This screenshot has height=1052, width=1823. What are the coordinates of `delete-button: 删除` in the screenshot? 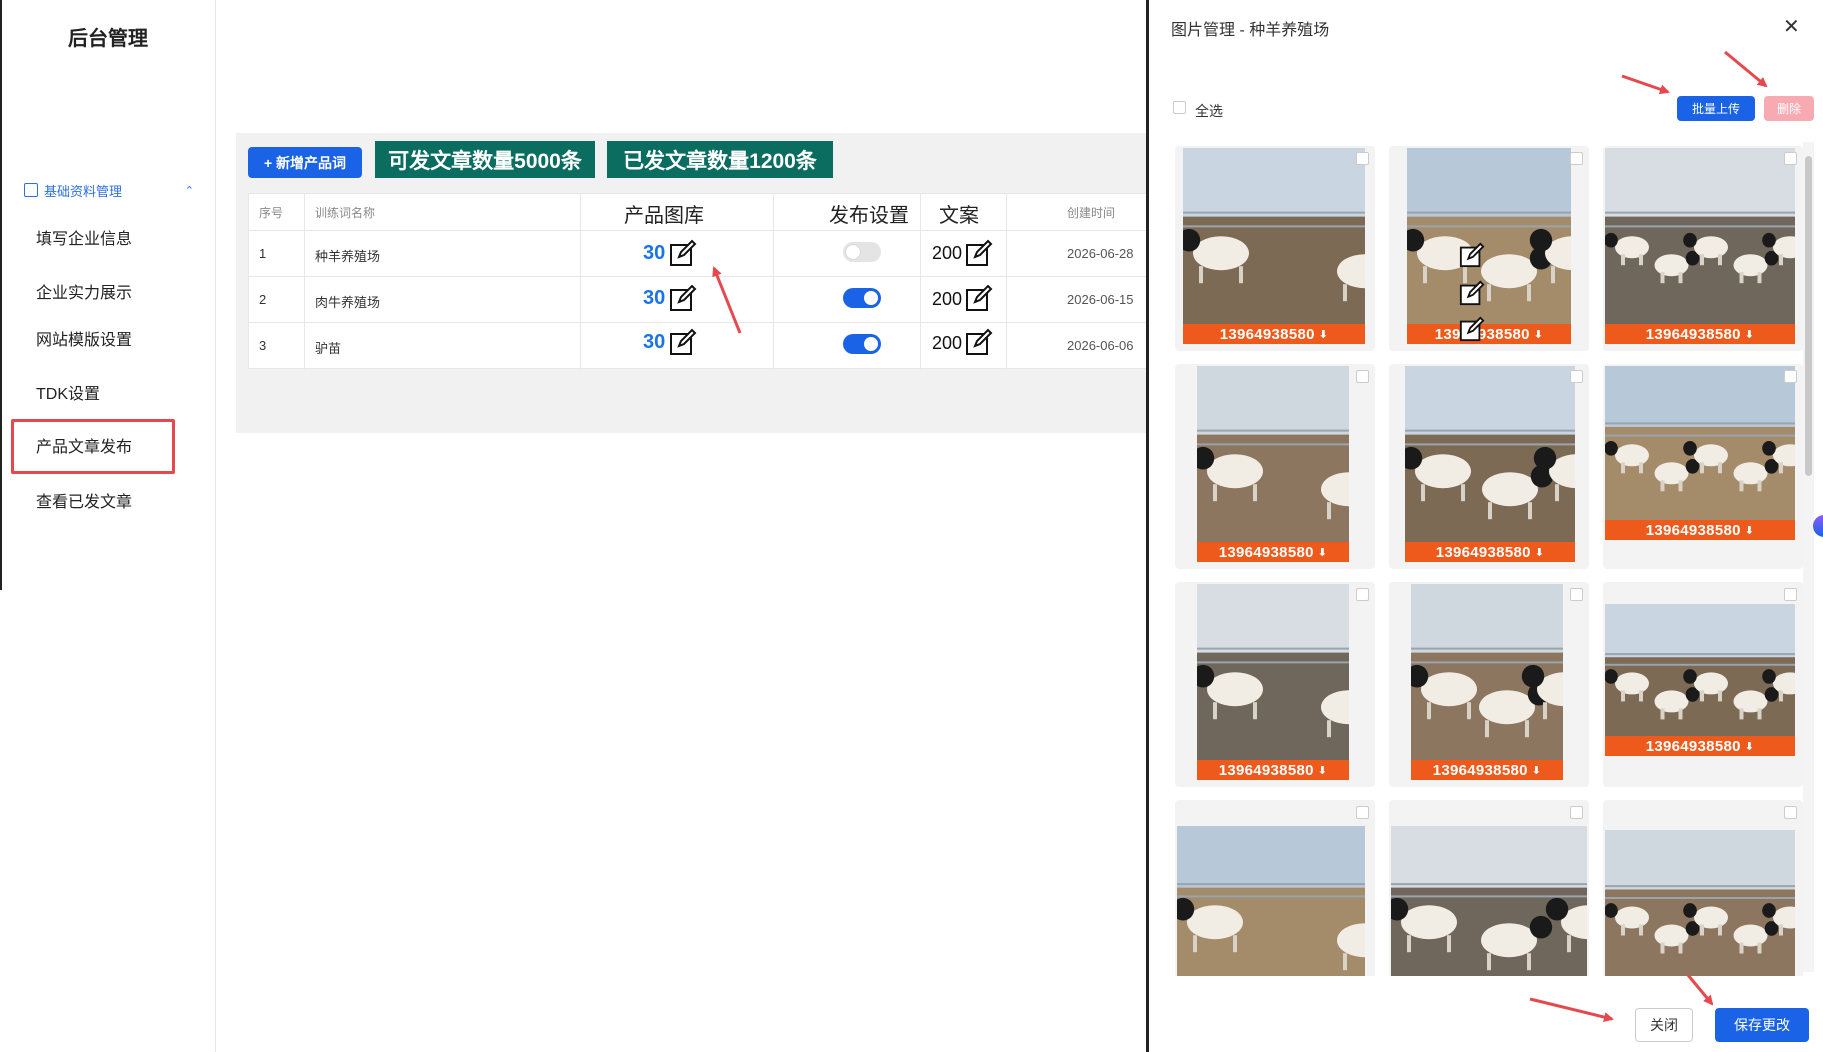 It's located at (1789, 108).